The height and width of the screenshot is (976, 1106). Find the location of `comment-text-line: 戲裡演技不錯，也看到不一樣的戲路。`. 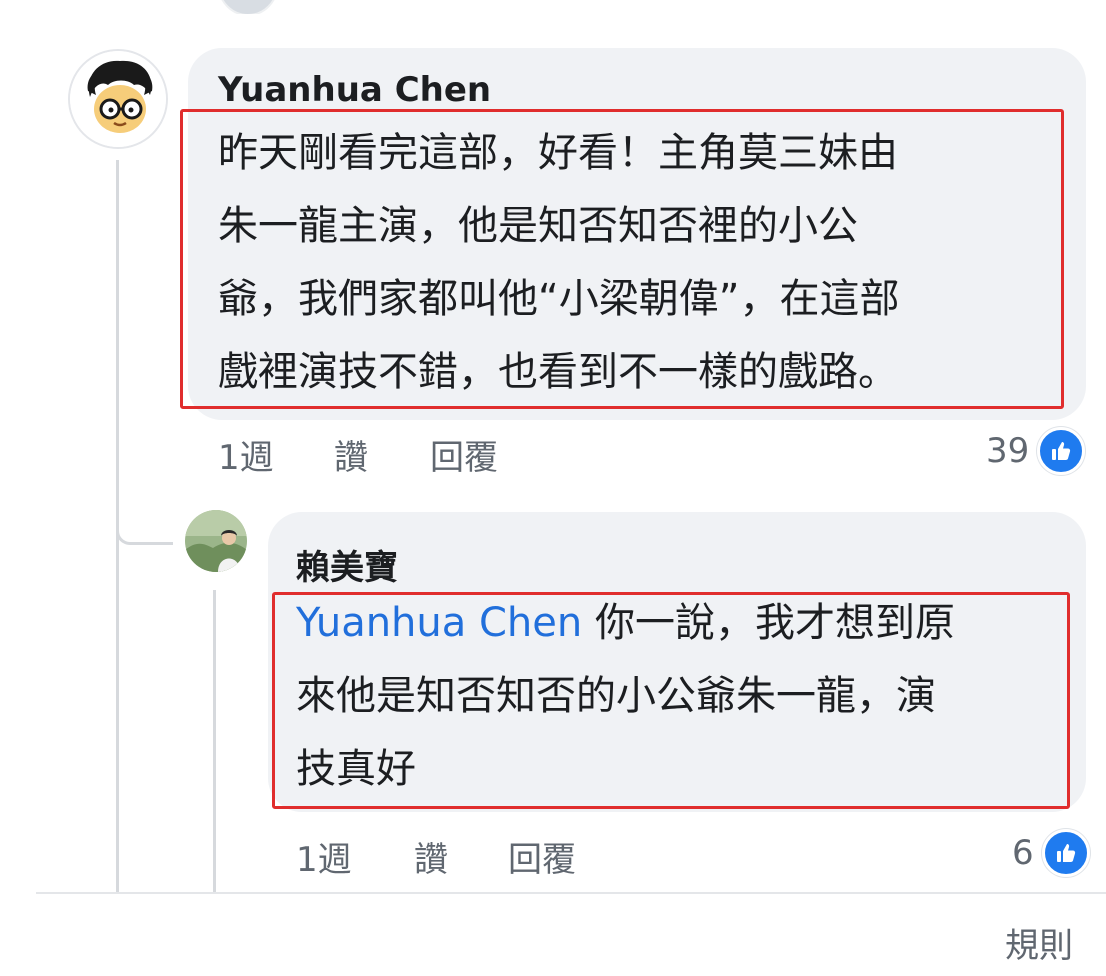

comment-text-line: 戲裡演技不錯，也看到不一樣的戲路。 is located at coordinates (558, 372).